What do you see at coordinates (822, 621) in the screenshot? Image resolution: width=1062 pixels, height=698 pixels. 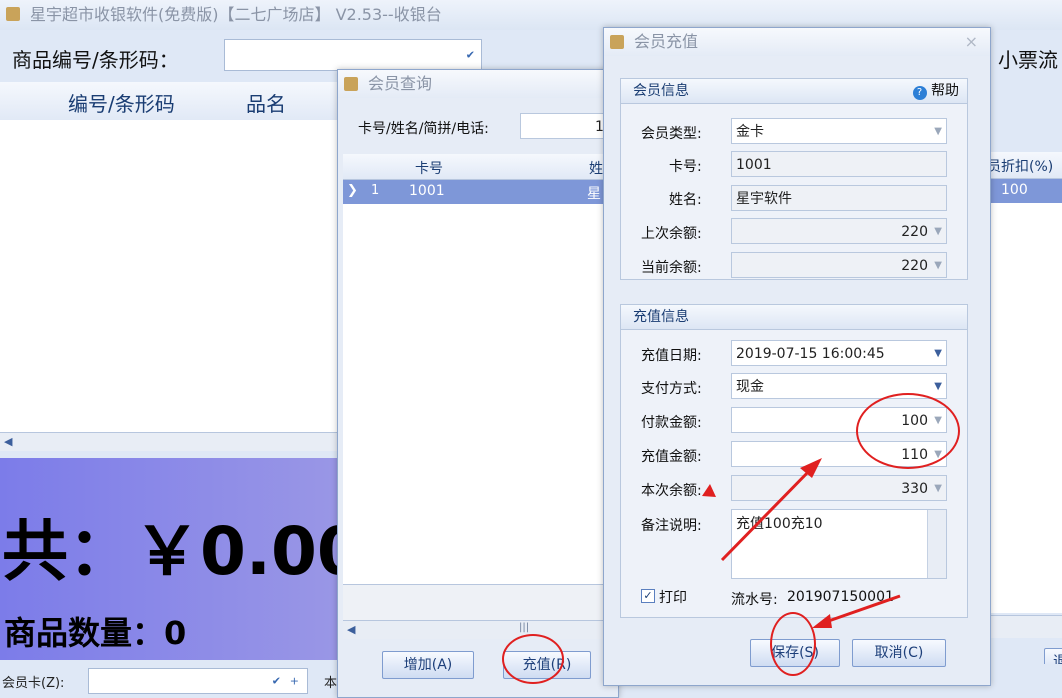 I see `annotation-arrow-head` at bounding box center [822, 621].